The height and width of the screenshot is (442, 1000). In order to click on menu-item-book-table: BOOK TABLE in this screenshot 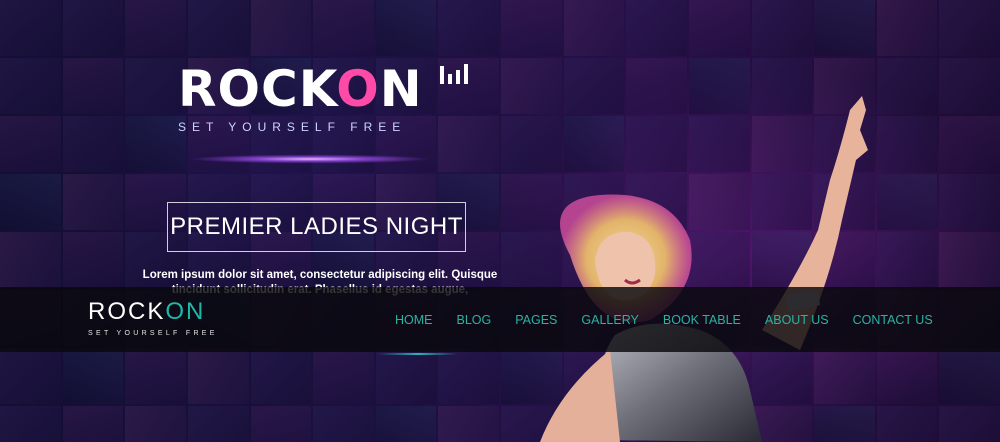, I will do `click(702, 320)`.